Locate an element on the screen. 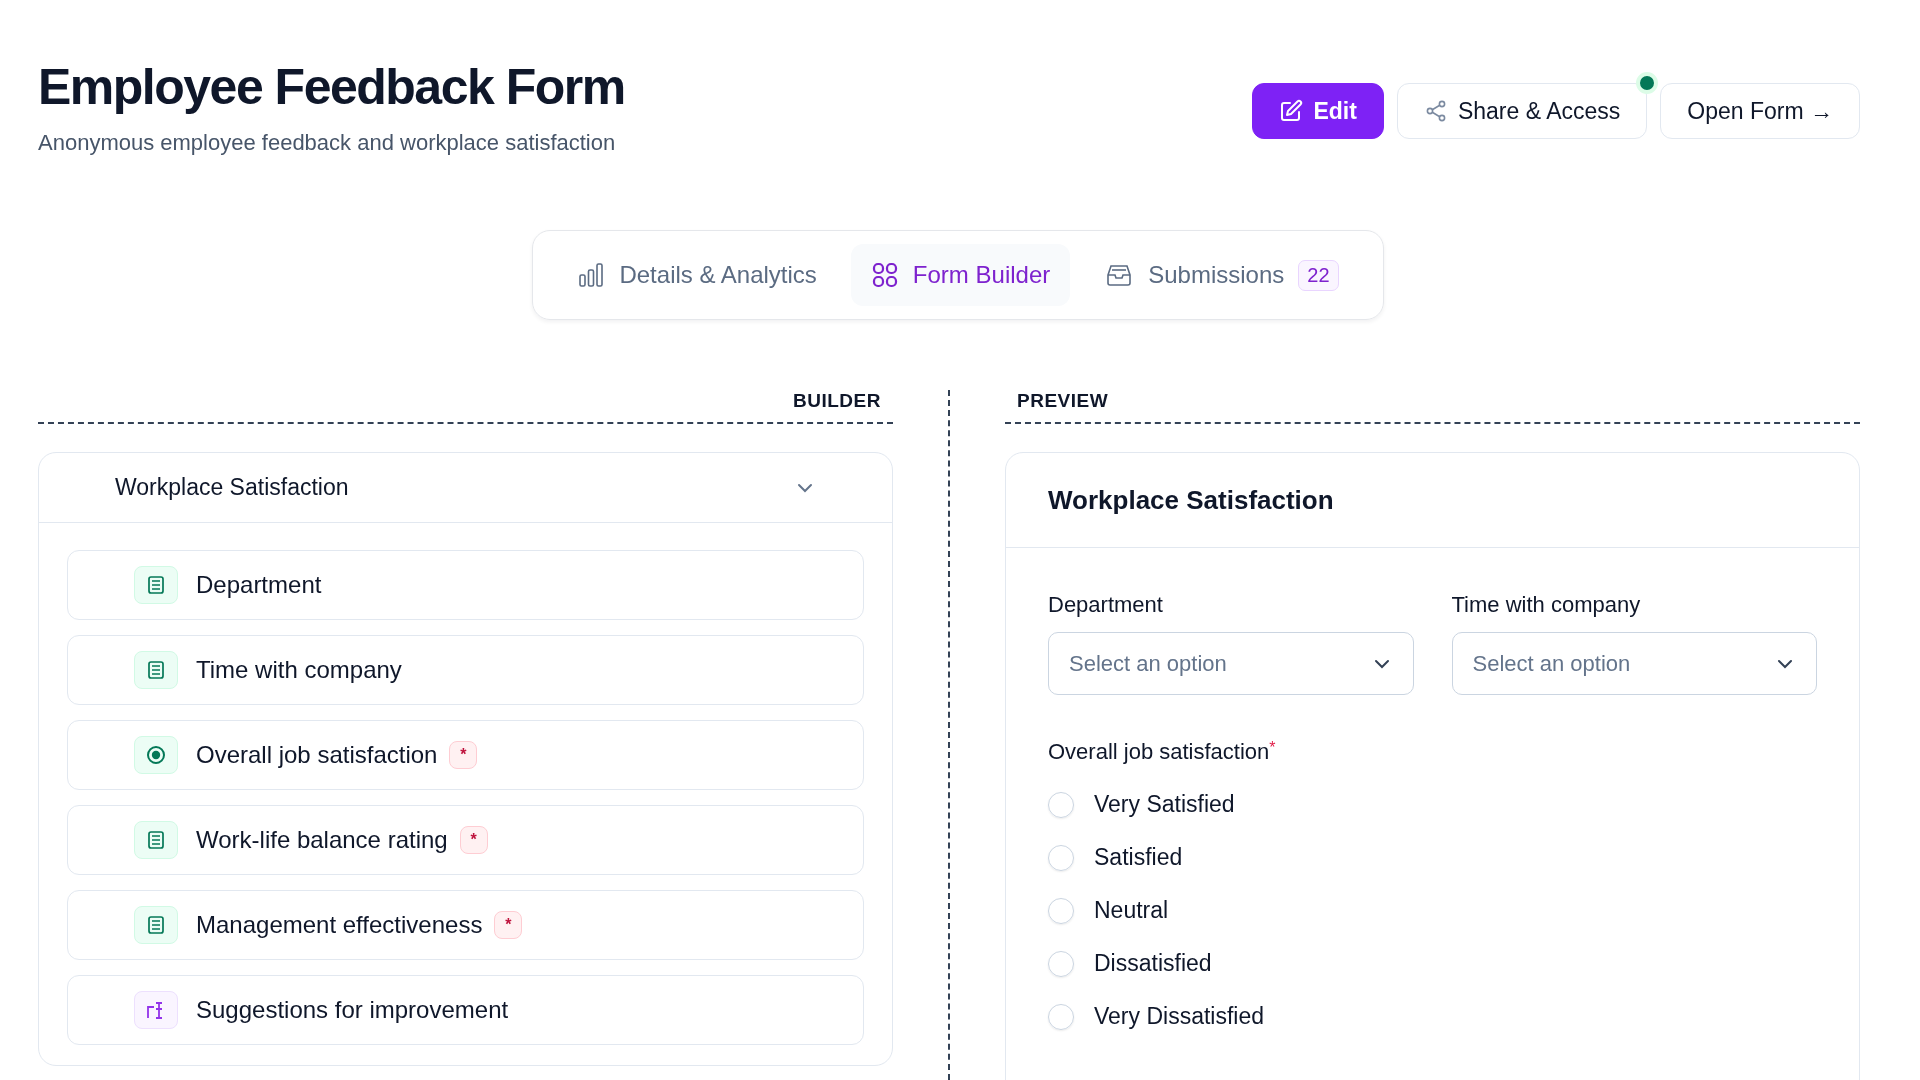 Image resolution: width=1920 pixels, height=1080 pixels. section-header: Workplace Satisfaction is located at coordinates (465, 488).